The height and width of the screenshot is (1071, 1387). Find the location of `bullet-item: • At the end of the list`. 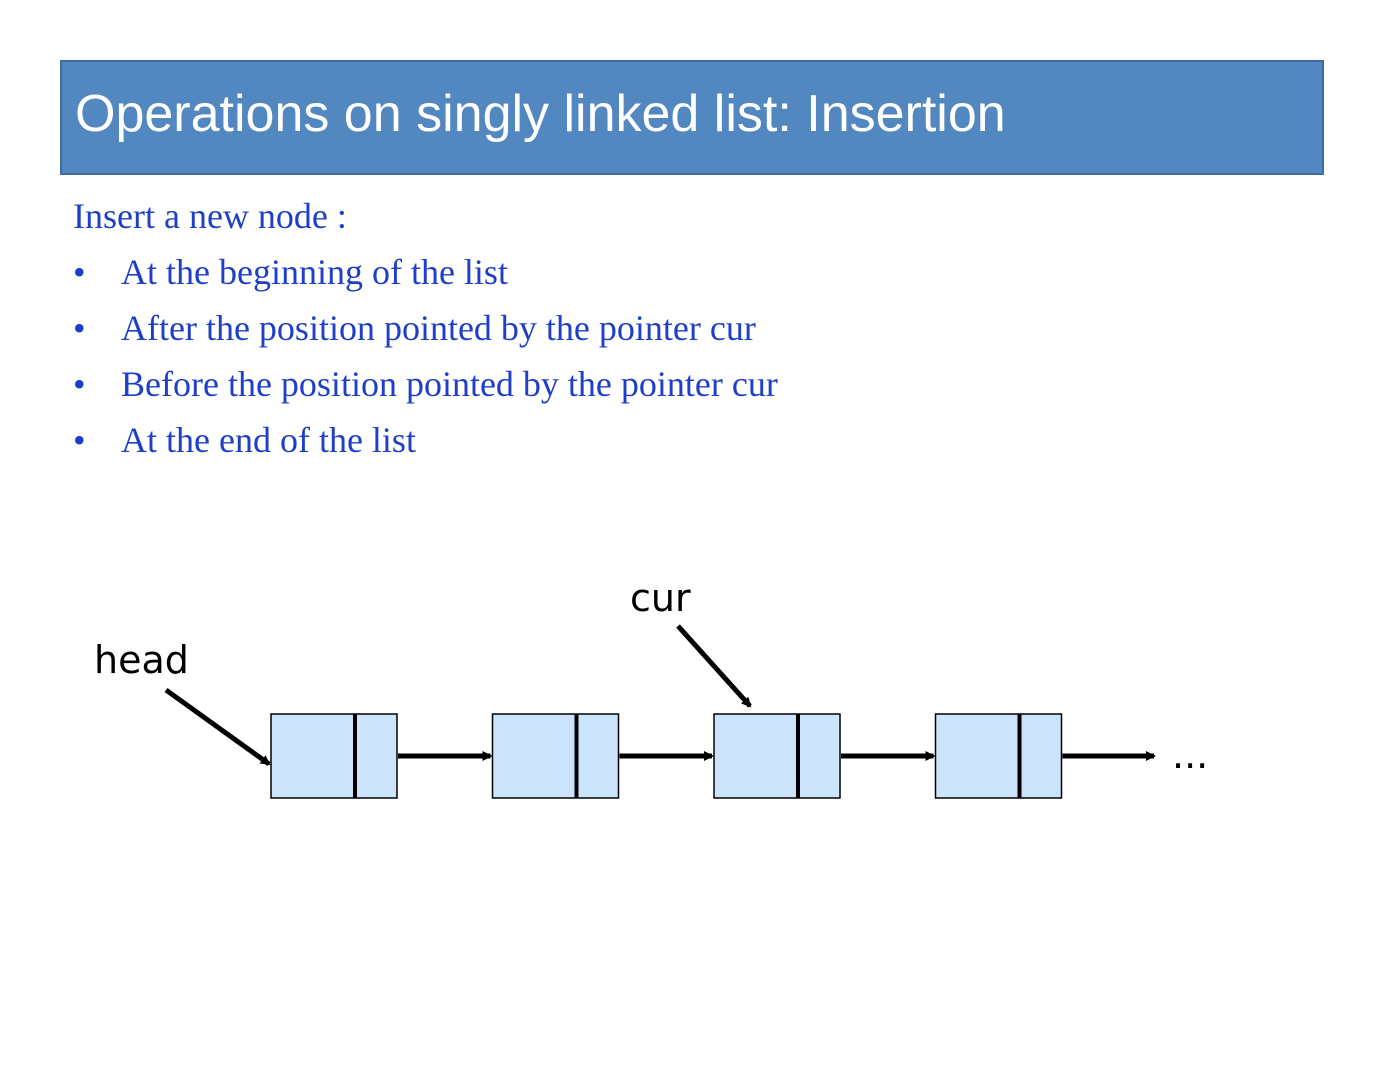

bullet-item: • At the end of the list is located at coordinates (673, 444).